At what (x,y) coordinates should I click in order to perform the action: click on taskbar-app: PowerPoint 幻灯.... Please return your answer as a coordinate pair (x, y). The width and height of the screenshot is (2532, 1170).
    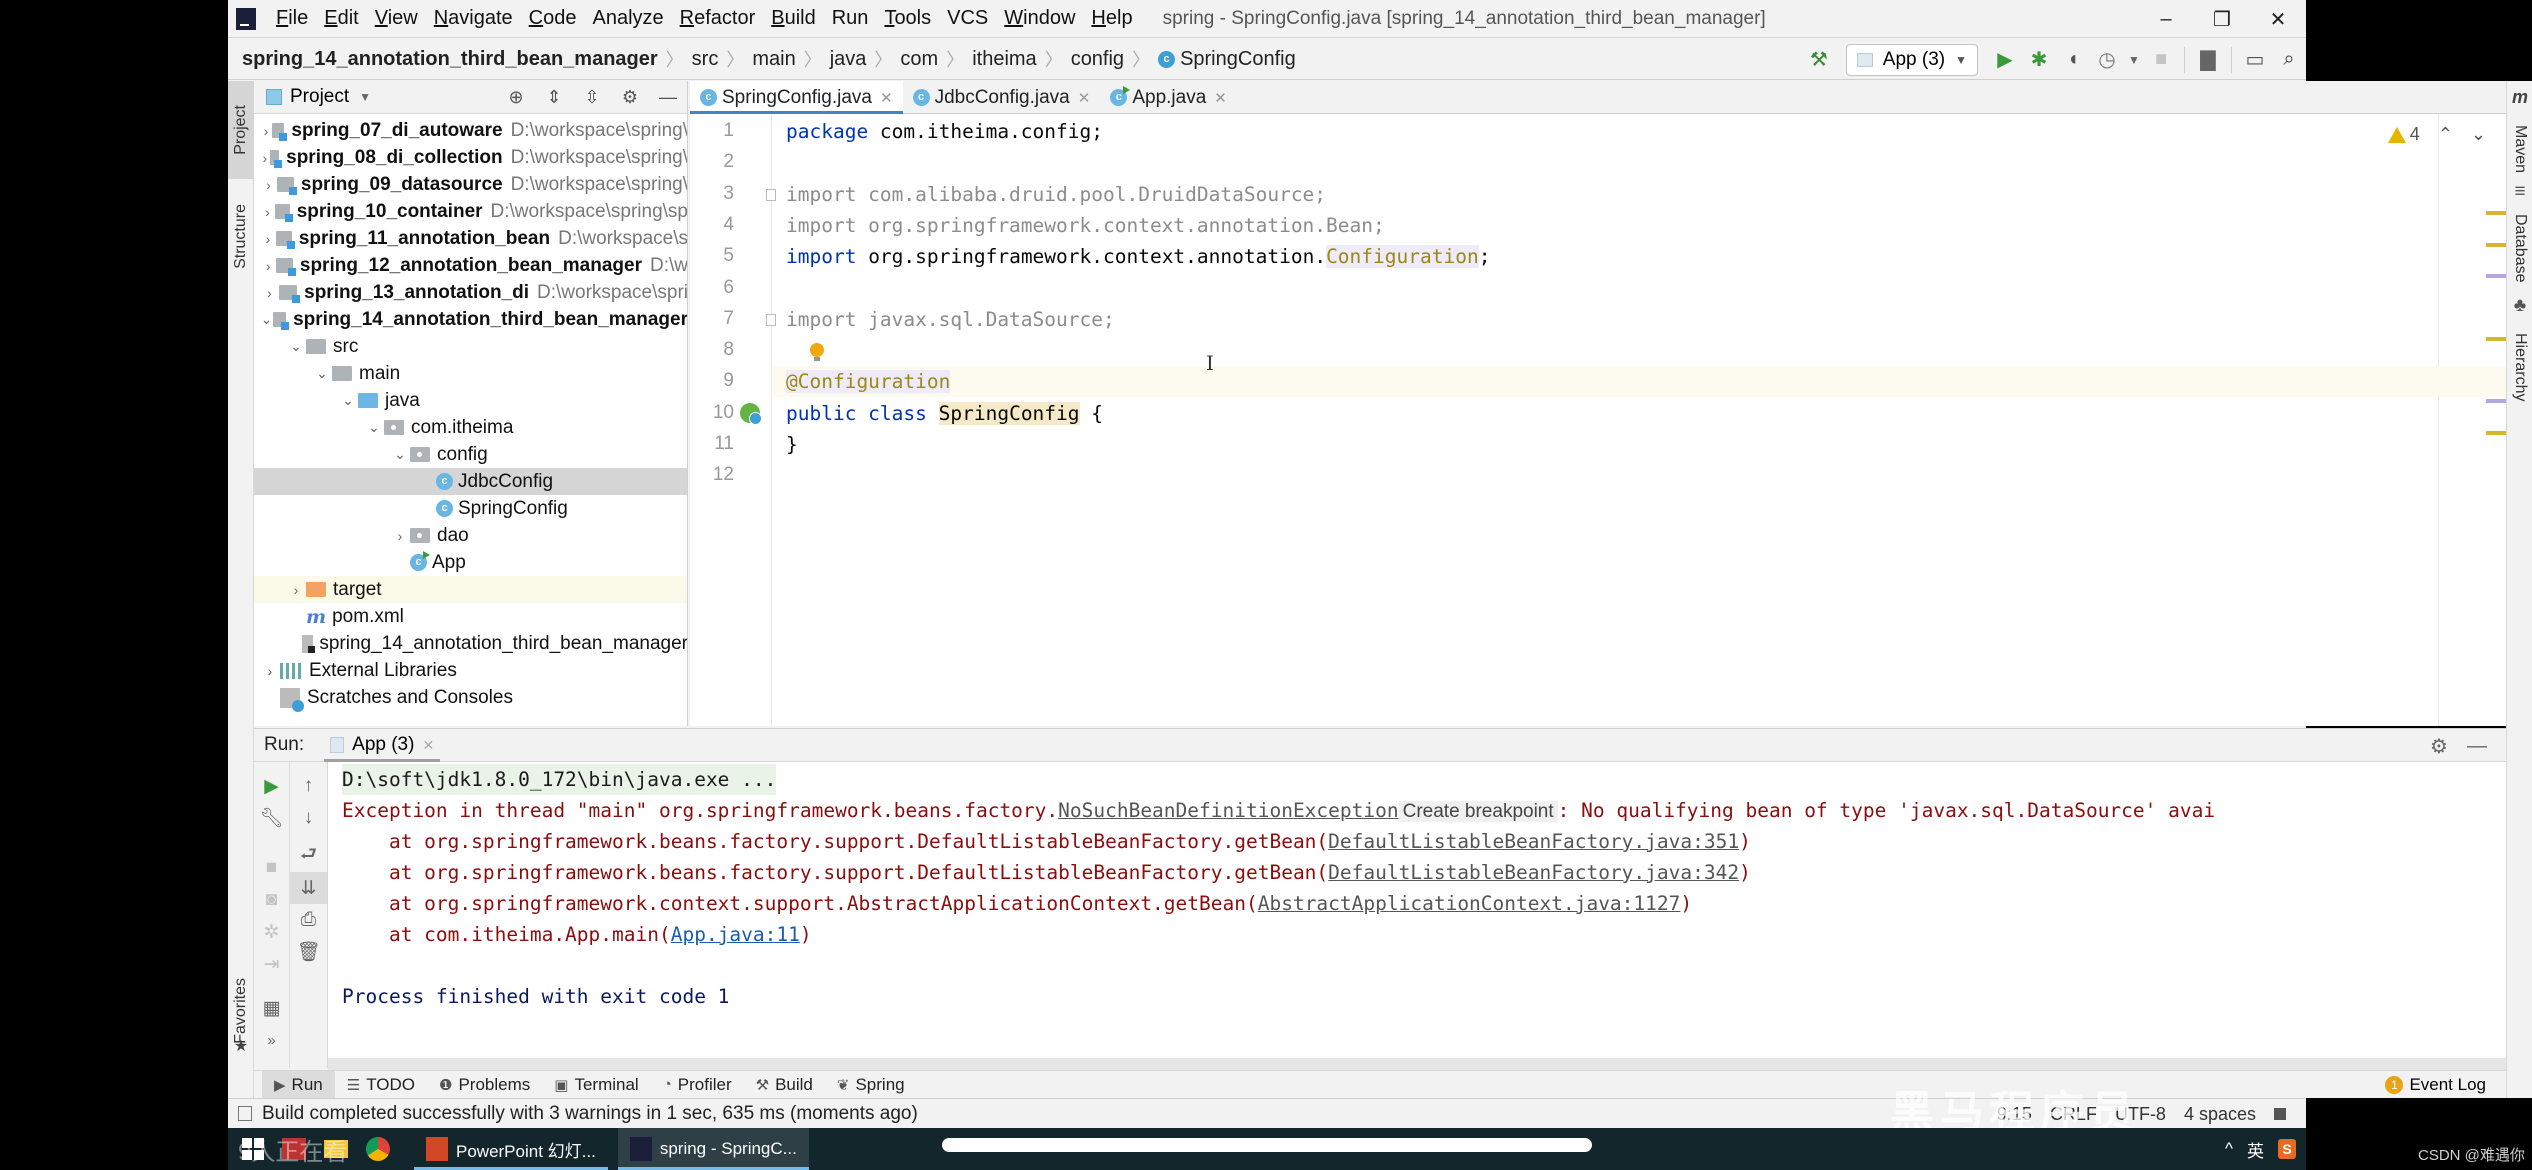
    Looking at the image, I should click on (511, 1149).